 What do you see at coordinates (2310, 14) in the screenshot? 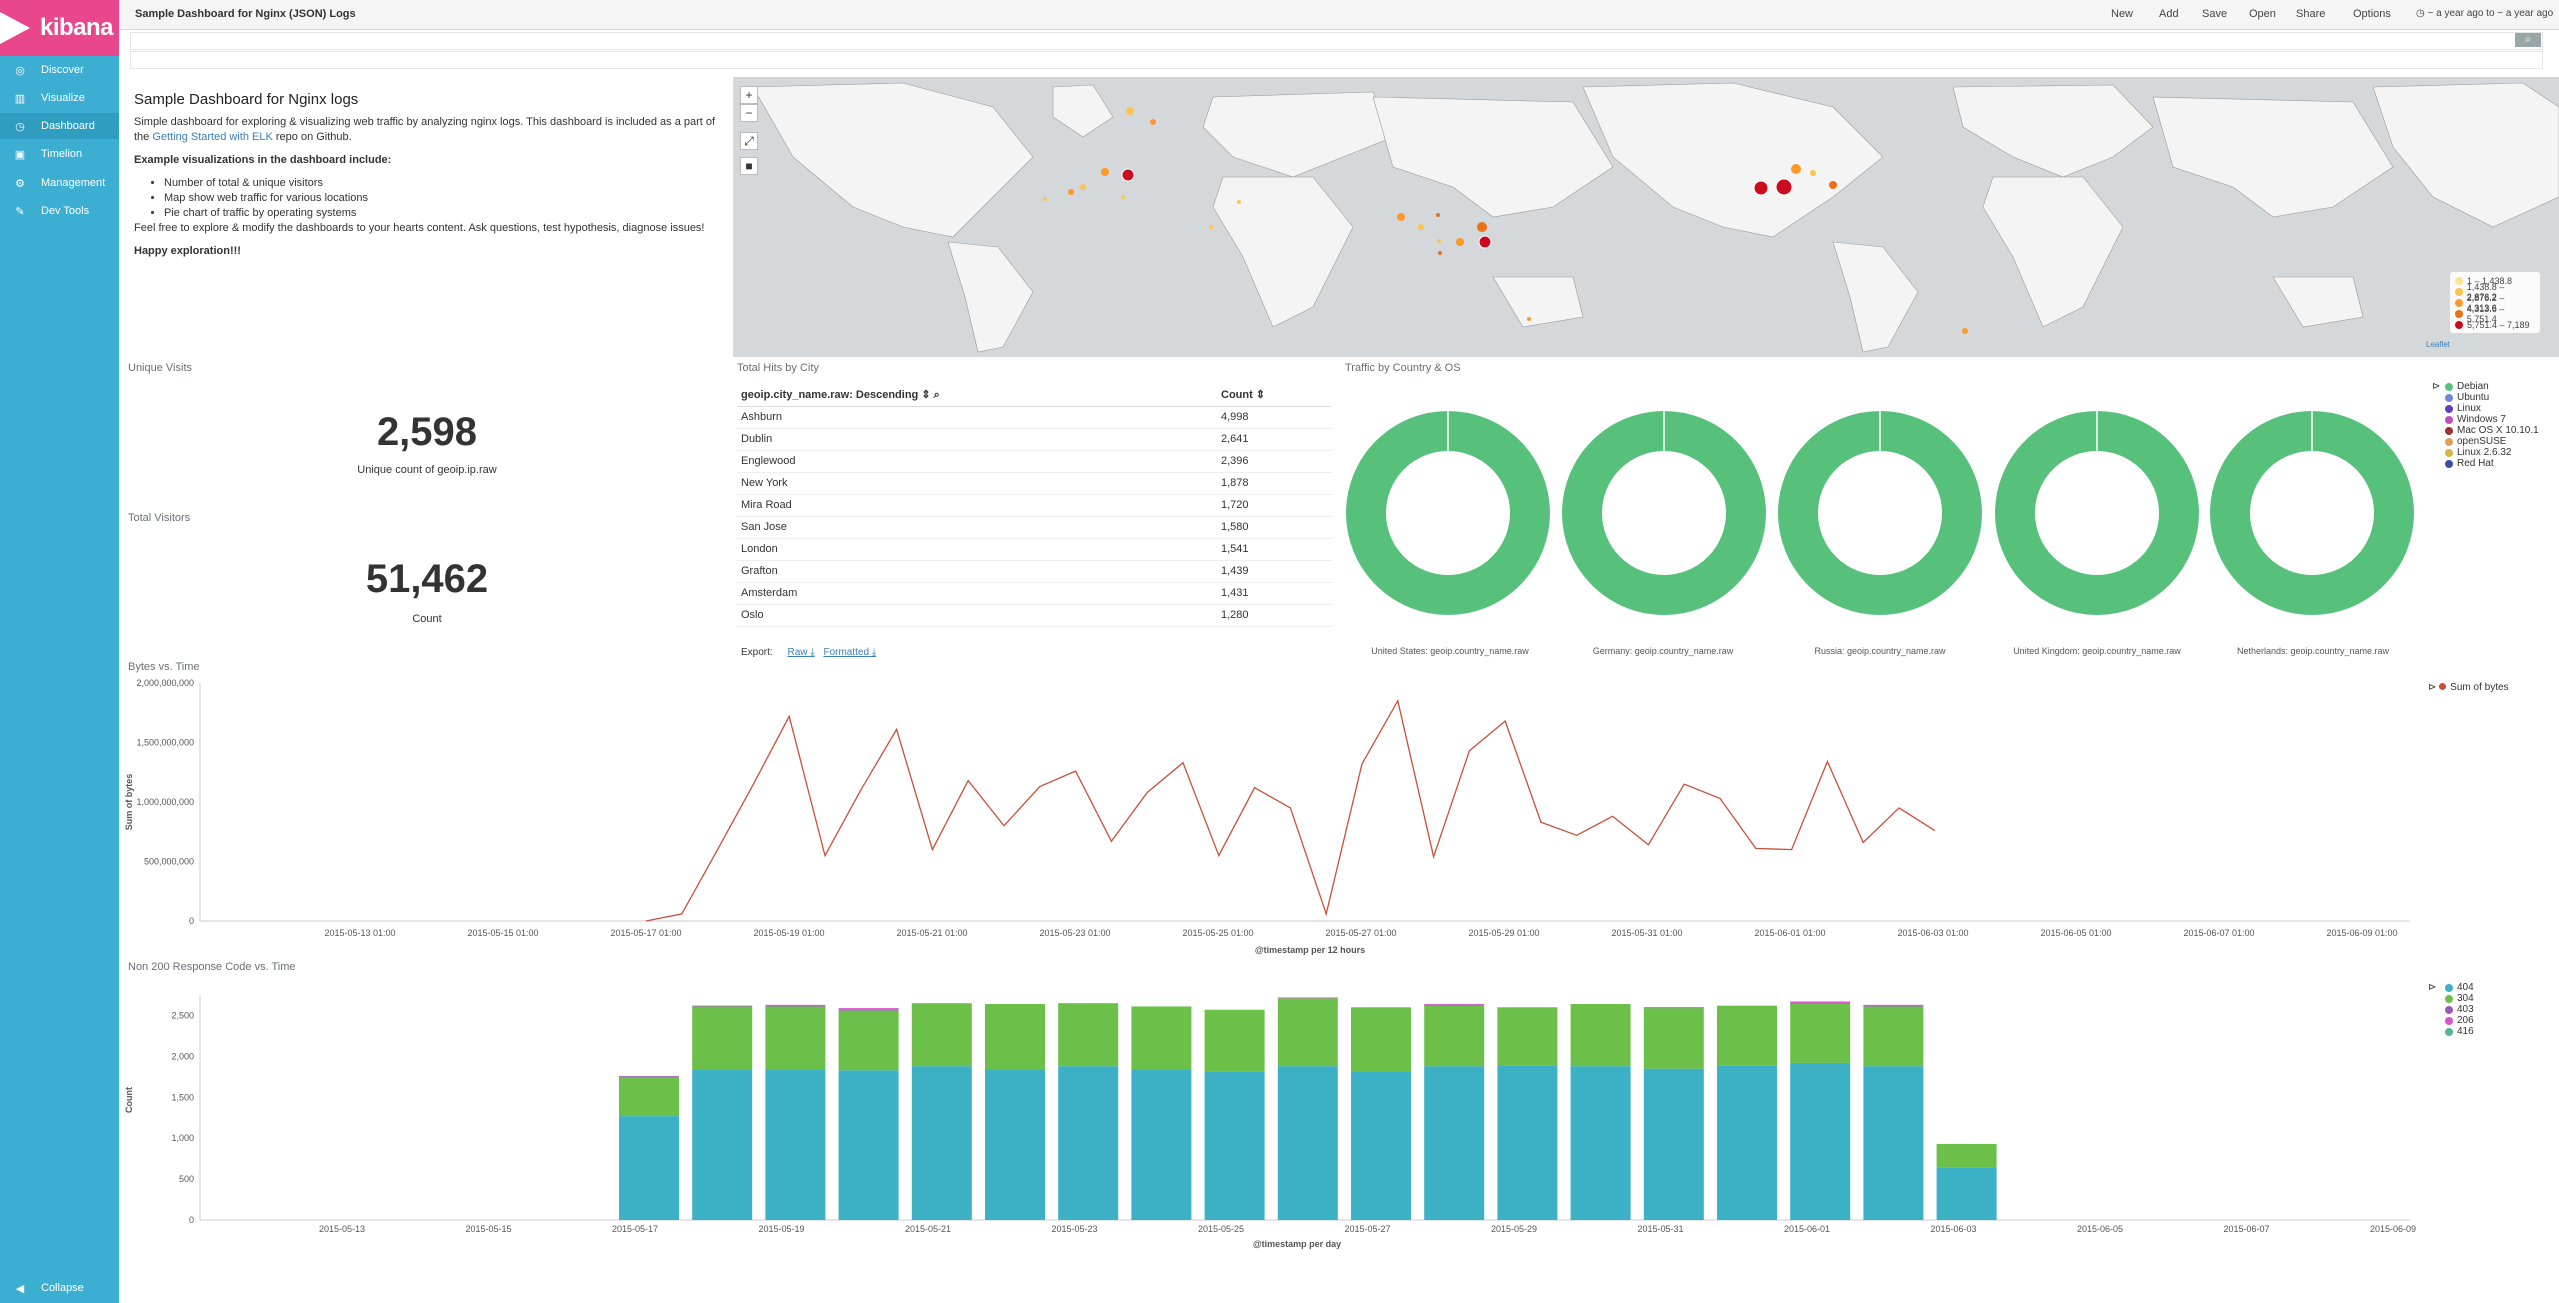
I see `share-button: Share` at bounding box center [2310, 14].